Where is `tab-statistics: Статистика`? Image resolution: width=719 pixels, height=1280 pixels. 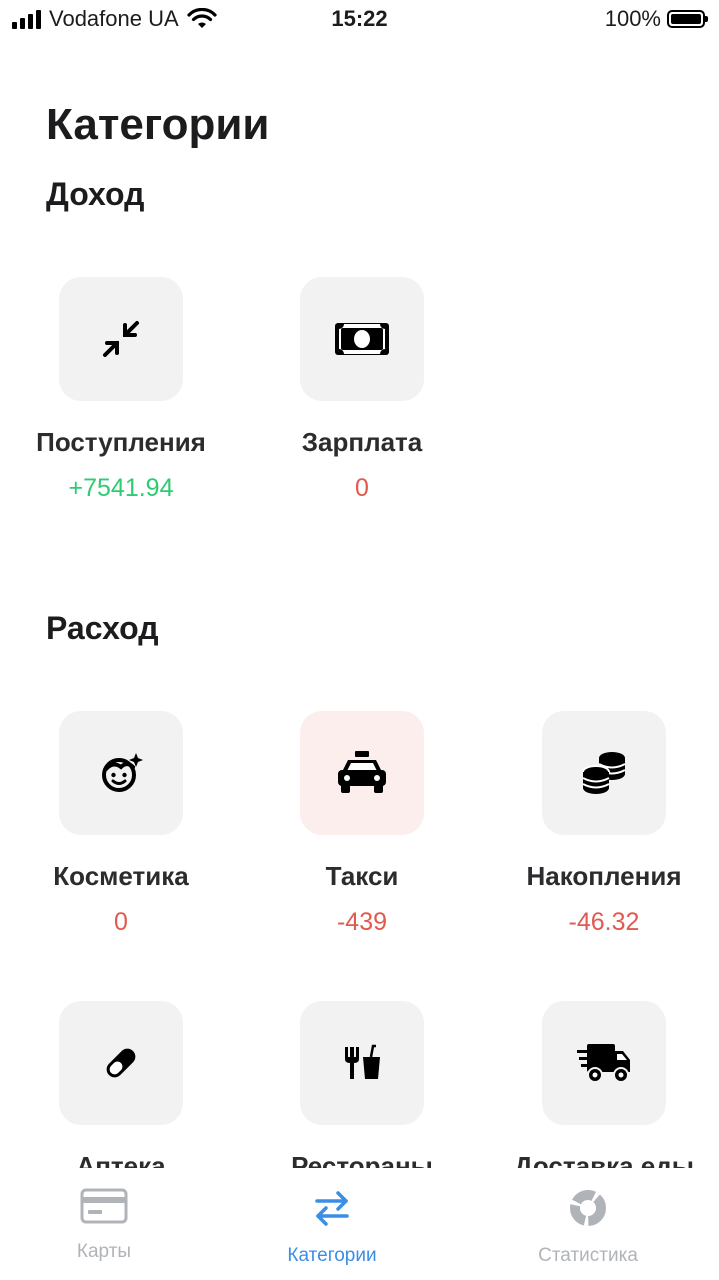 tab-statistics: Статистика is located at coordinates (588, 1227).